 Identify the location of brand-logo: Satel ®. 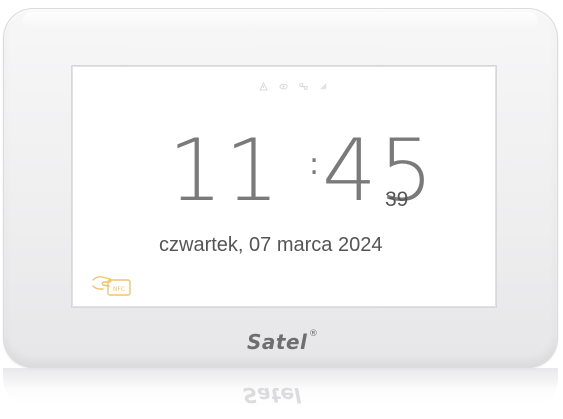
(282, 342).